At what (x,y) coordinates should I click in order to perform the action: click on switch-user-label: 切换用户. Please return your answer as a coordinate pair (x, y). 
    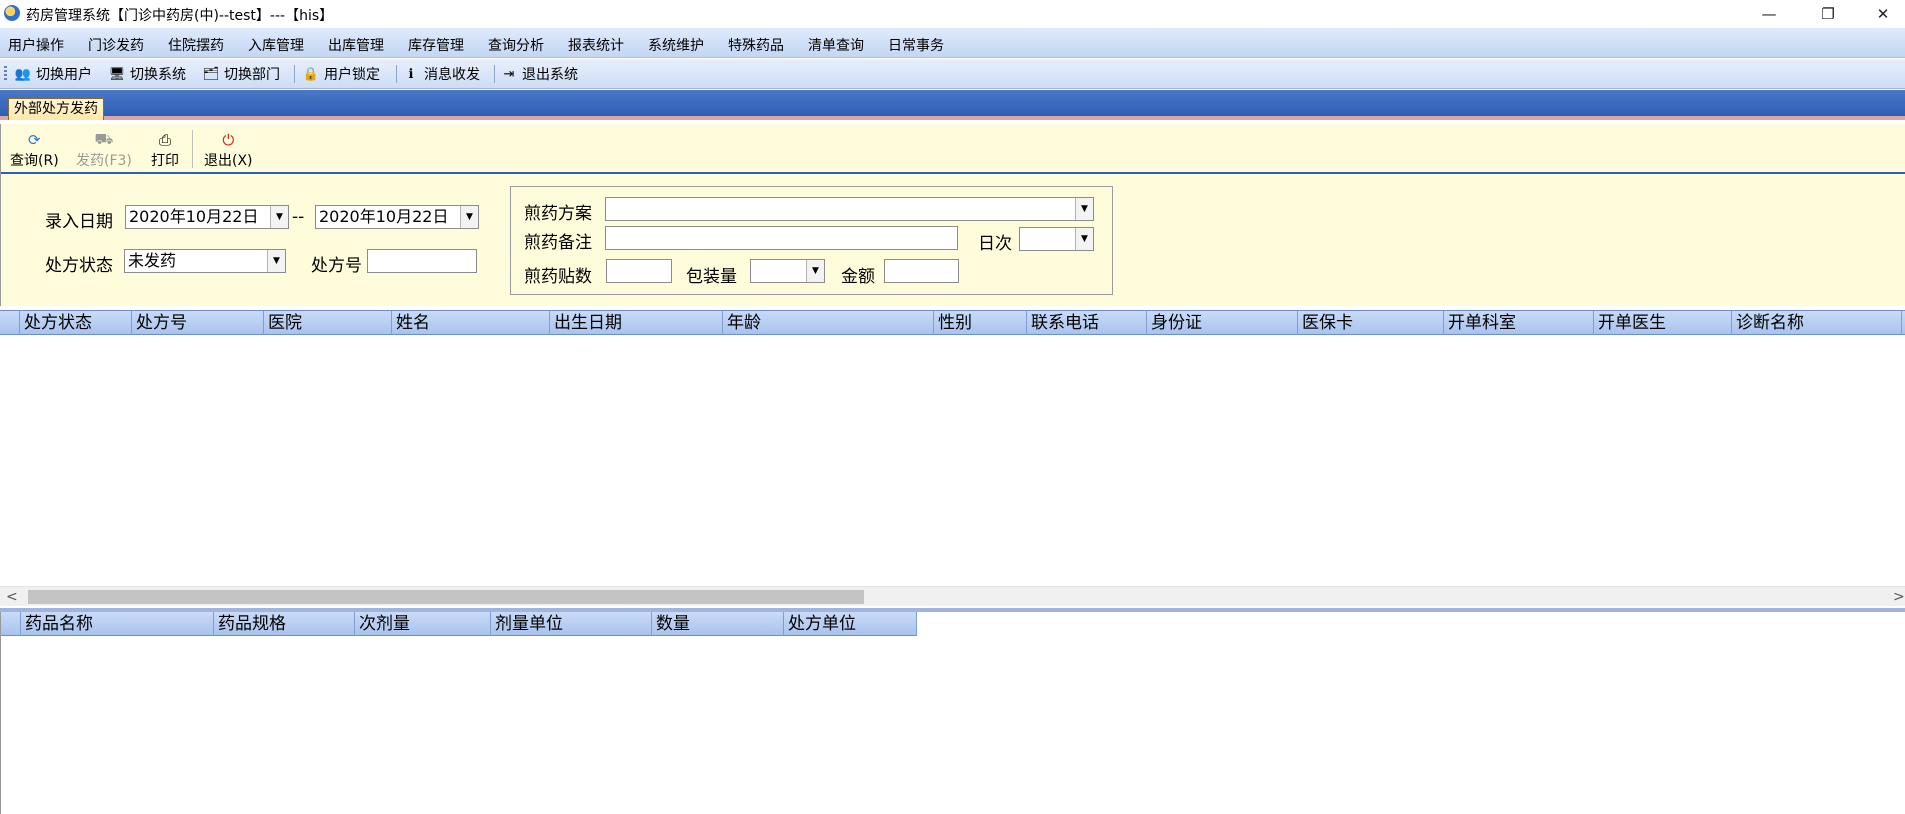
    Looking at the image, I should click on (64, 75).